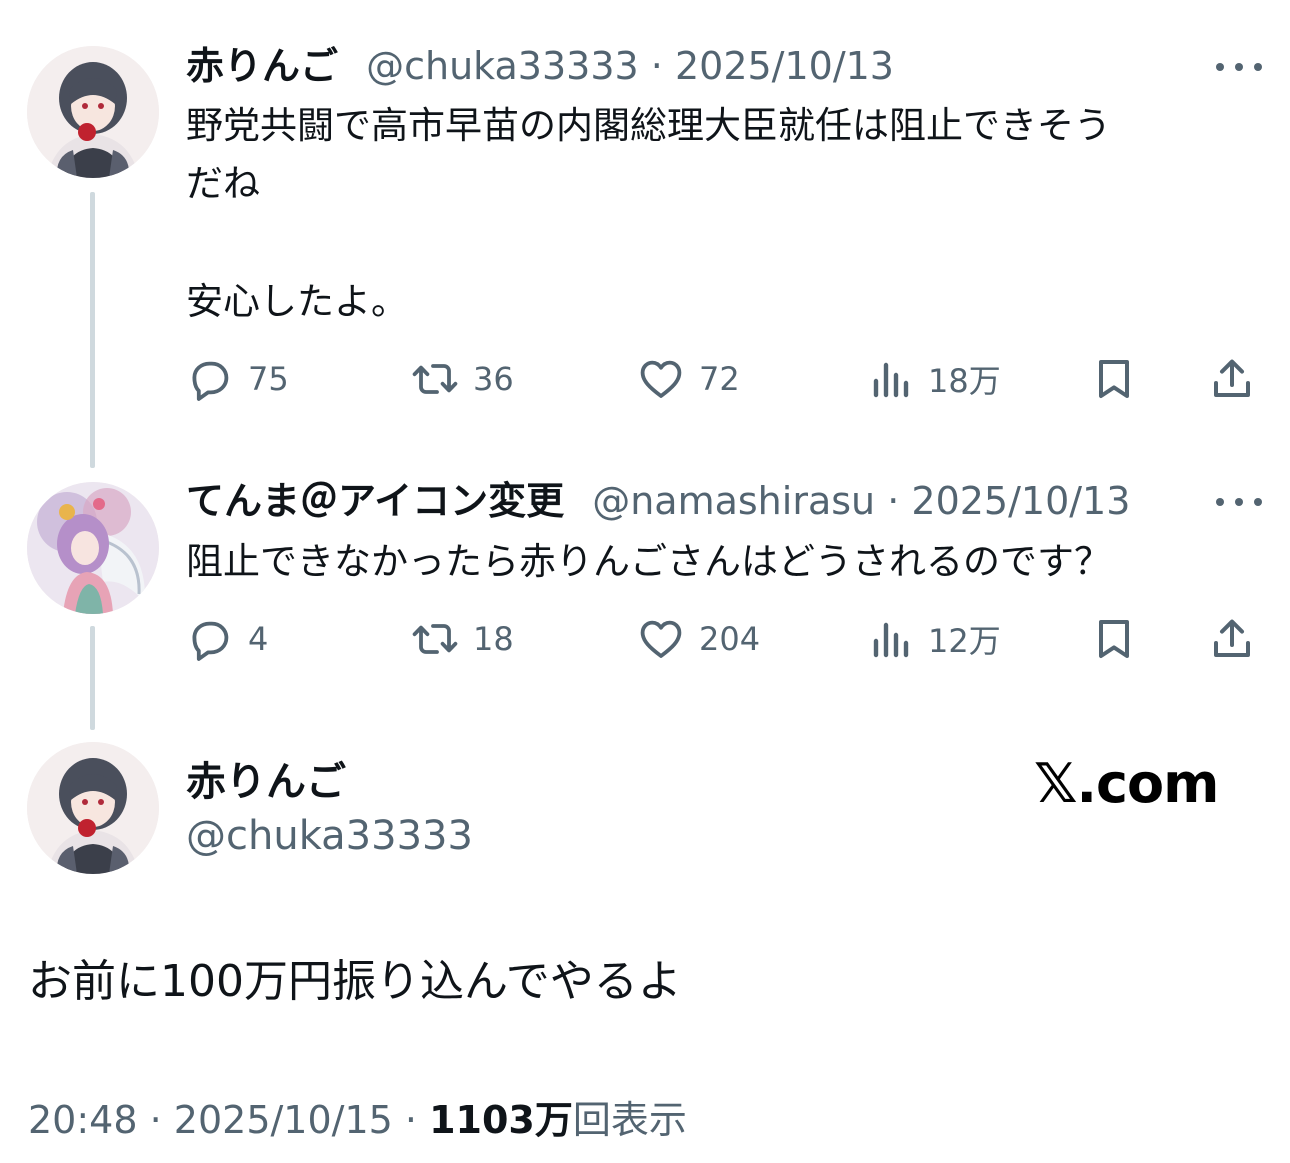  Describe the element at coordinates (648, 125) in the screenshot. I see `tweet-text-line: 野党共闘で高市早苗の内閣総理大臣就任は阻止できそう` at that location.